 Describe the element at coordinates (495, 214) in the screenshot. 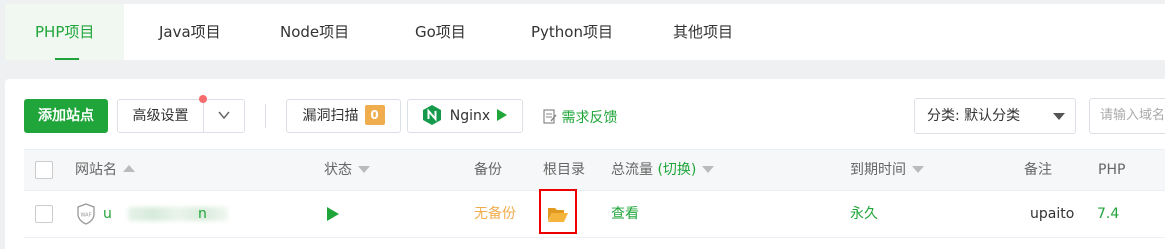

I see `backup-status-link: 无备份` at that location.